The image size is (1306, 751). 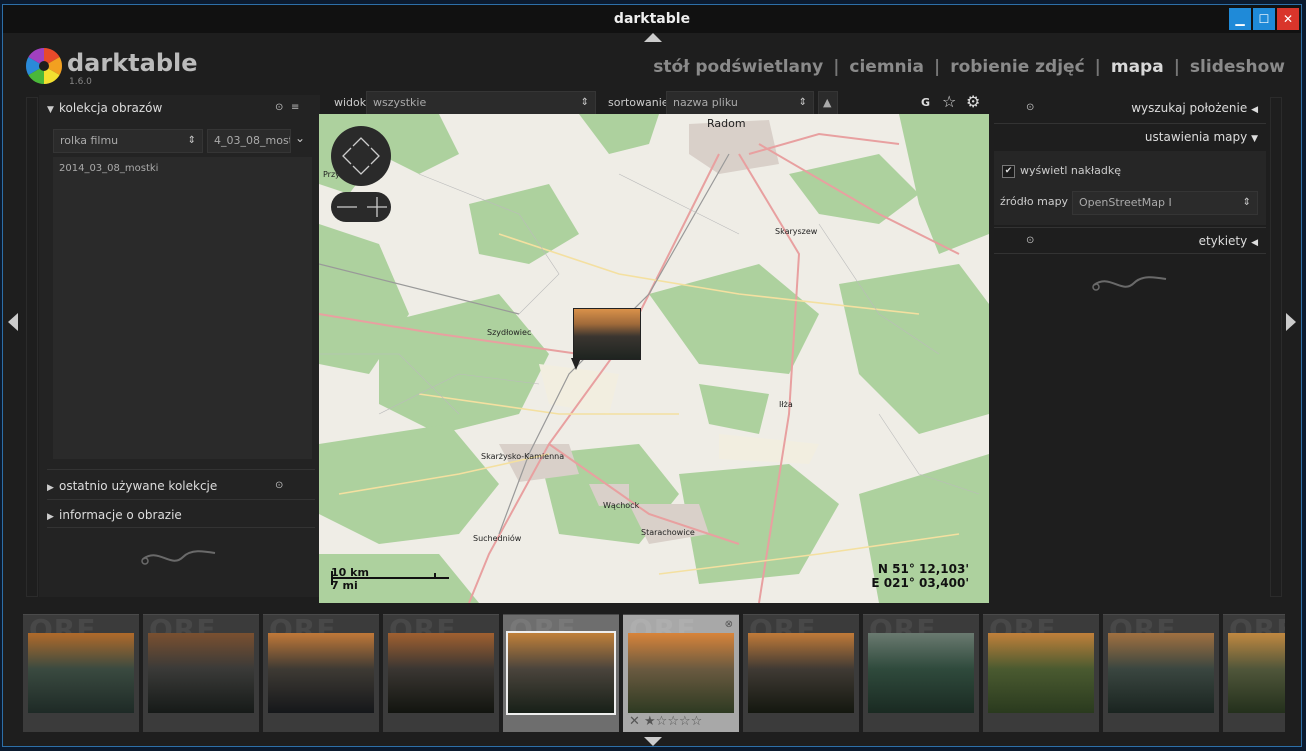 I want to click on maximize-button: ☐, so click(x=1264, y=19).